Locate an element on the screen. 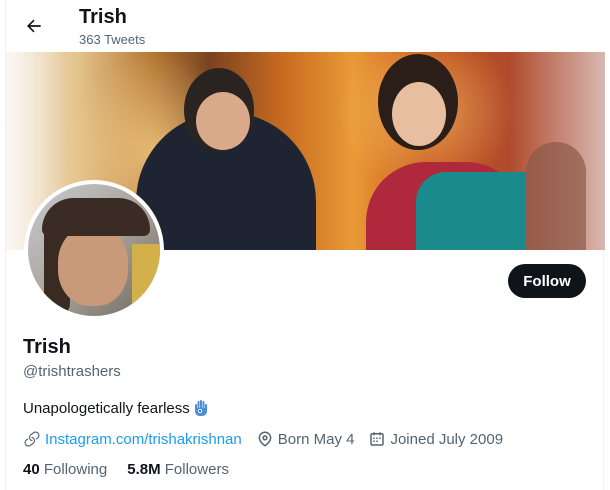 This screenshot has height=490, width=610. follow-button: Follow is located at coordinates (547, 281).